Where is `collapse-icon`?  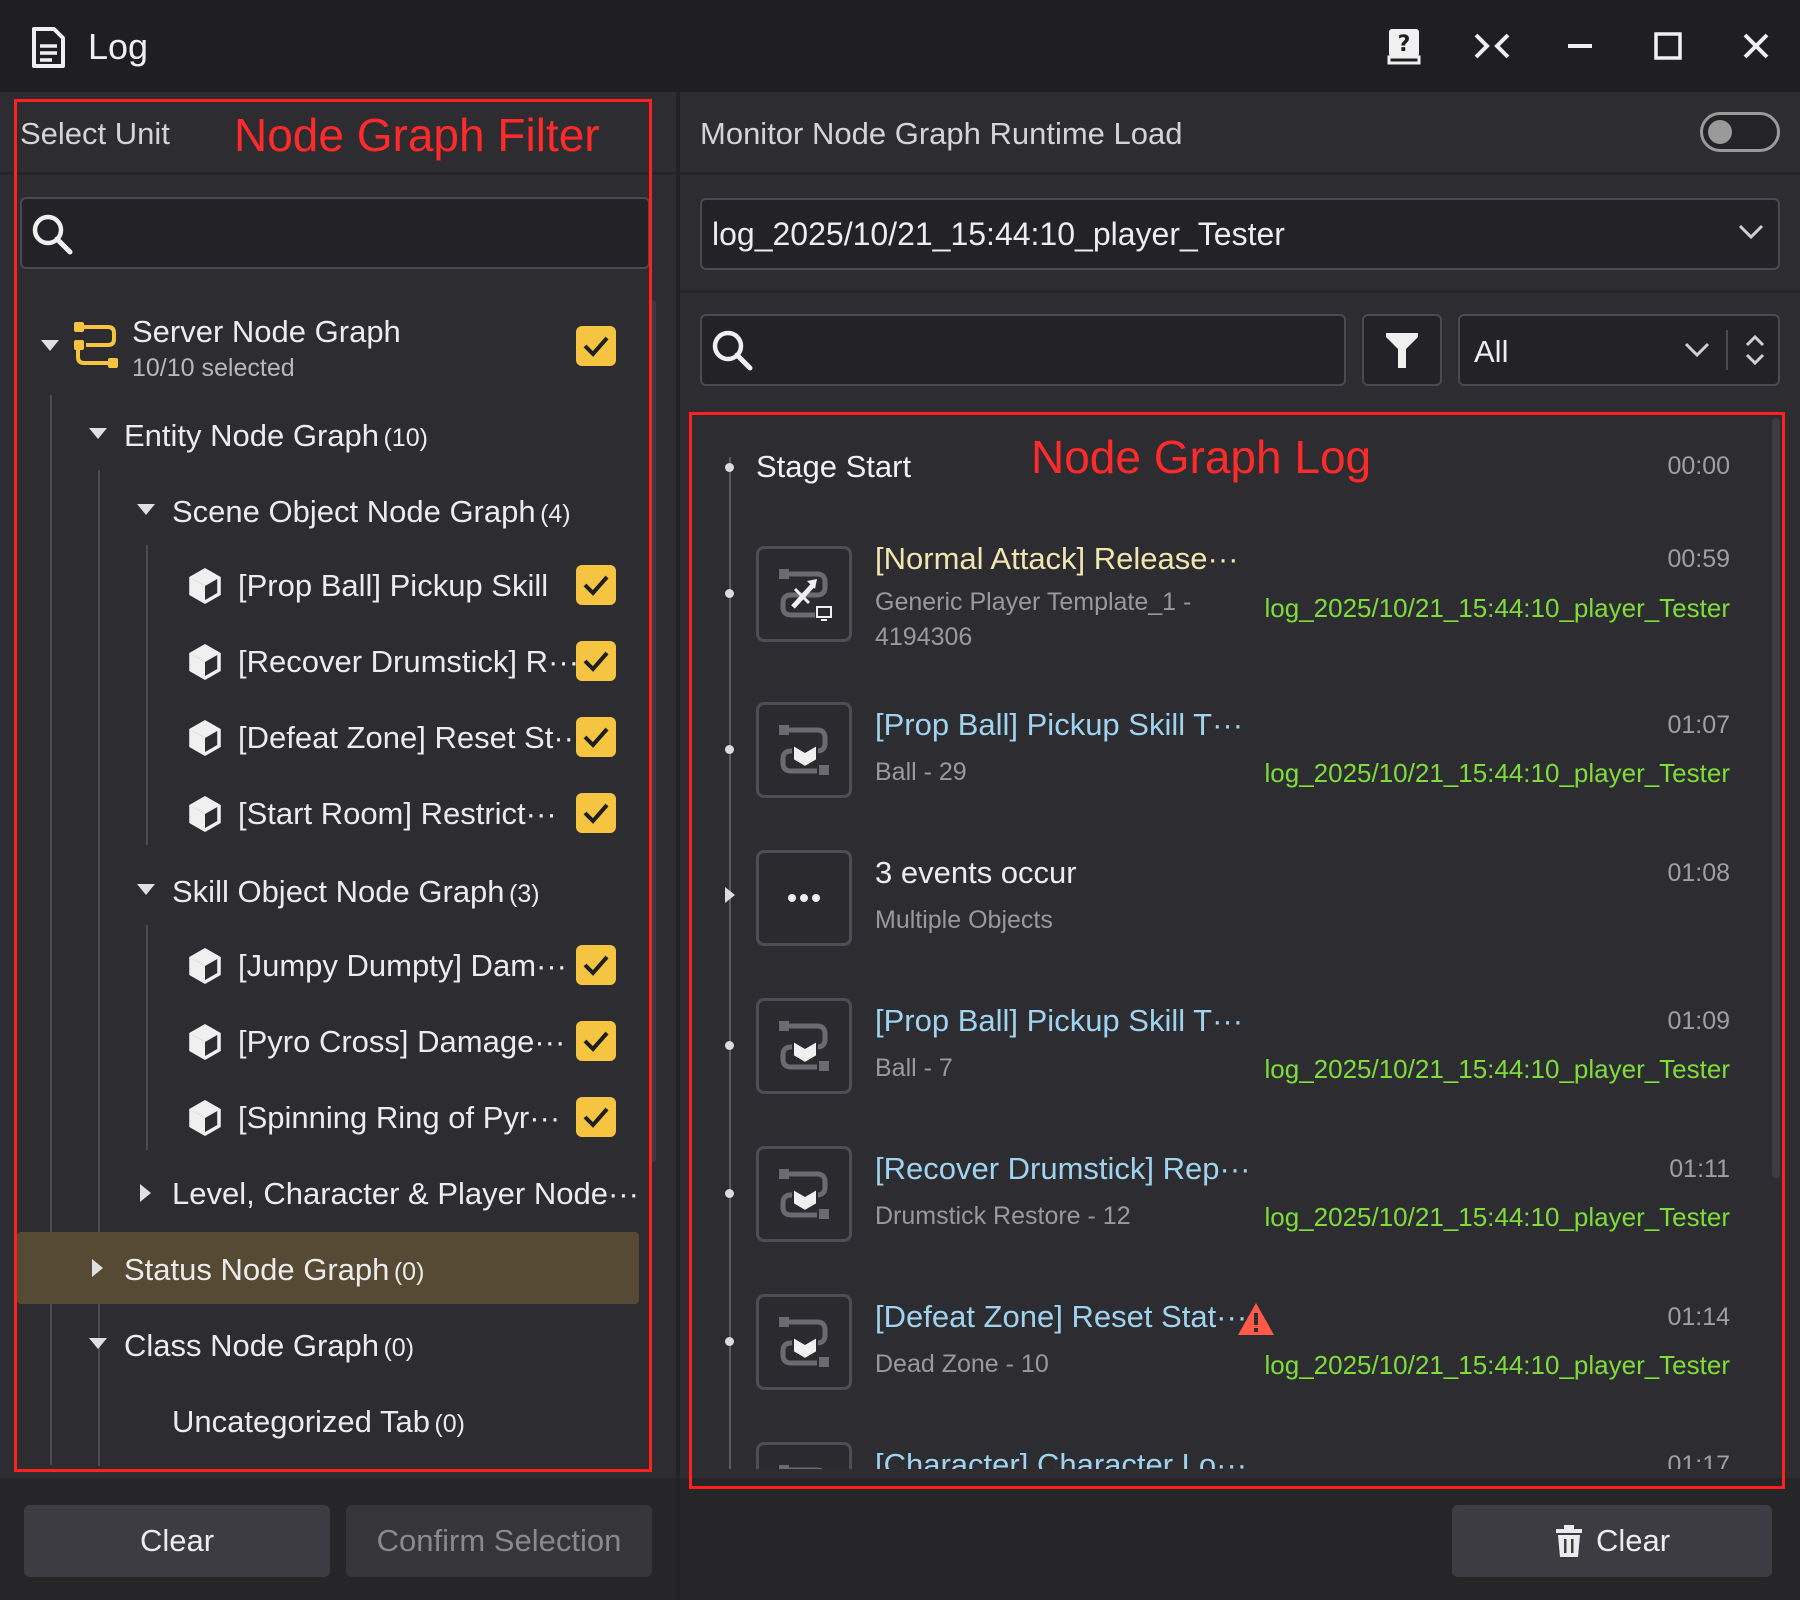
collapse-icon is located at coordinates (1492, 46).